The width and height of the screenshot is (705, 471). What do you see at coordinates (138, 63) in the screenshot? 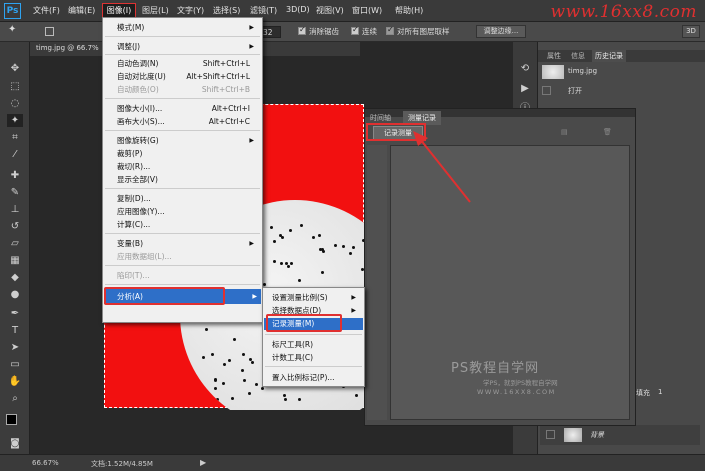
I see `menu-item-label: 自动色调(N)` at bounding box center [138, 63].